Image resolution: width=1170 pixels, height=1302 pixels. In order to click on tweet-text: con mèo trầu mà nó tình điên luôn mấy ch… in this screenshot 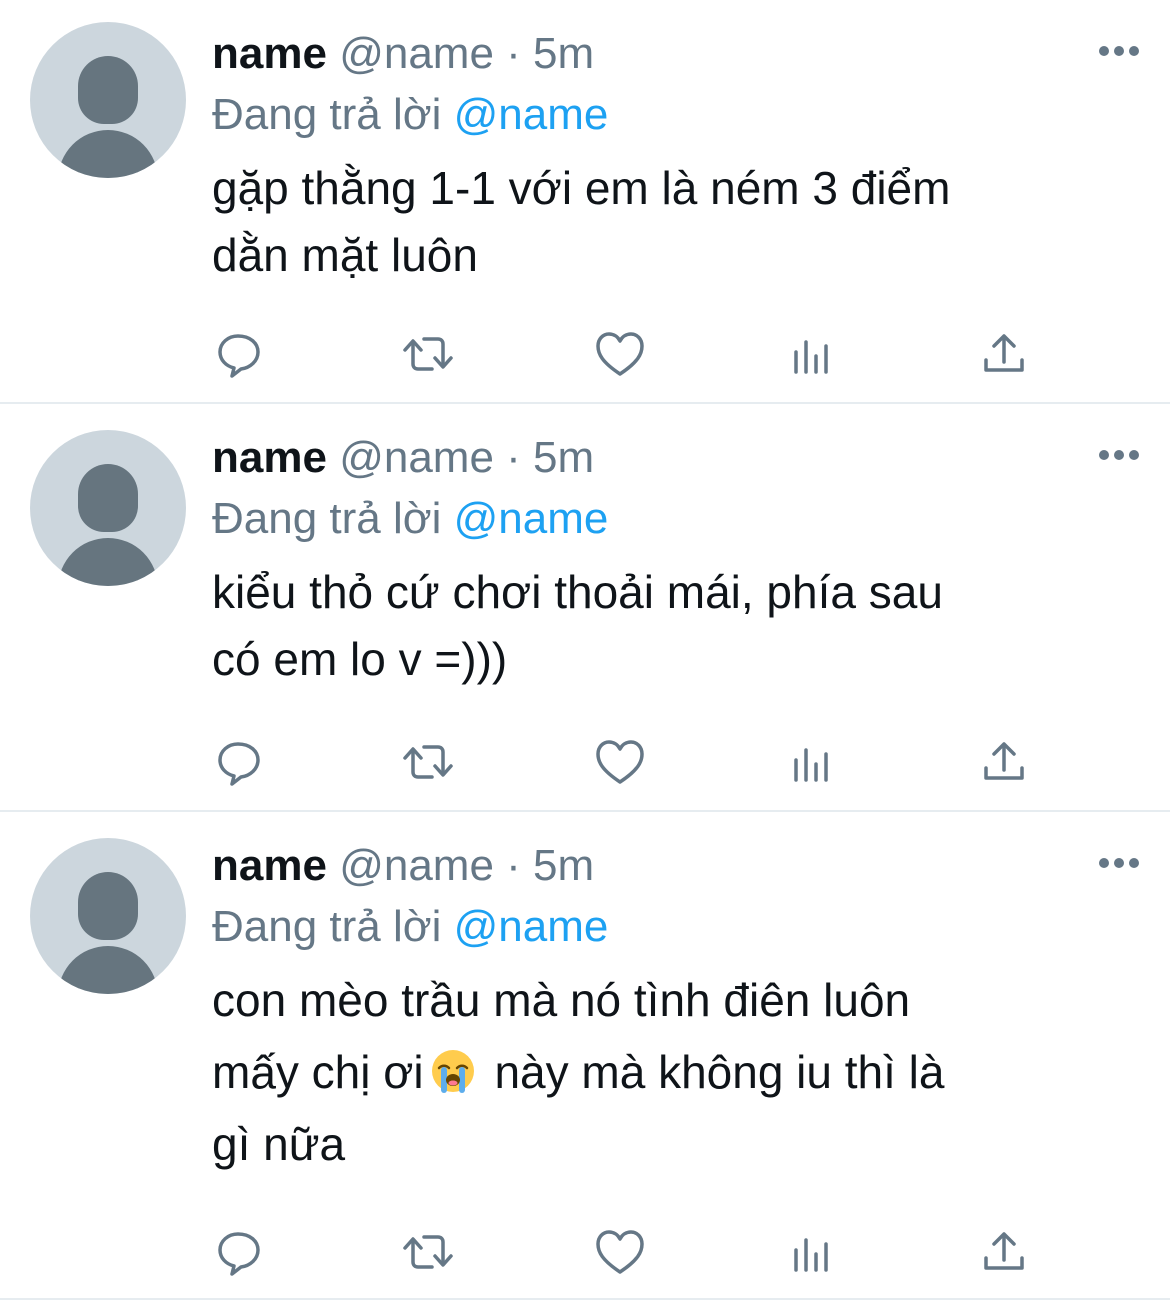, I will do `click(652, 1072)`.